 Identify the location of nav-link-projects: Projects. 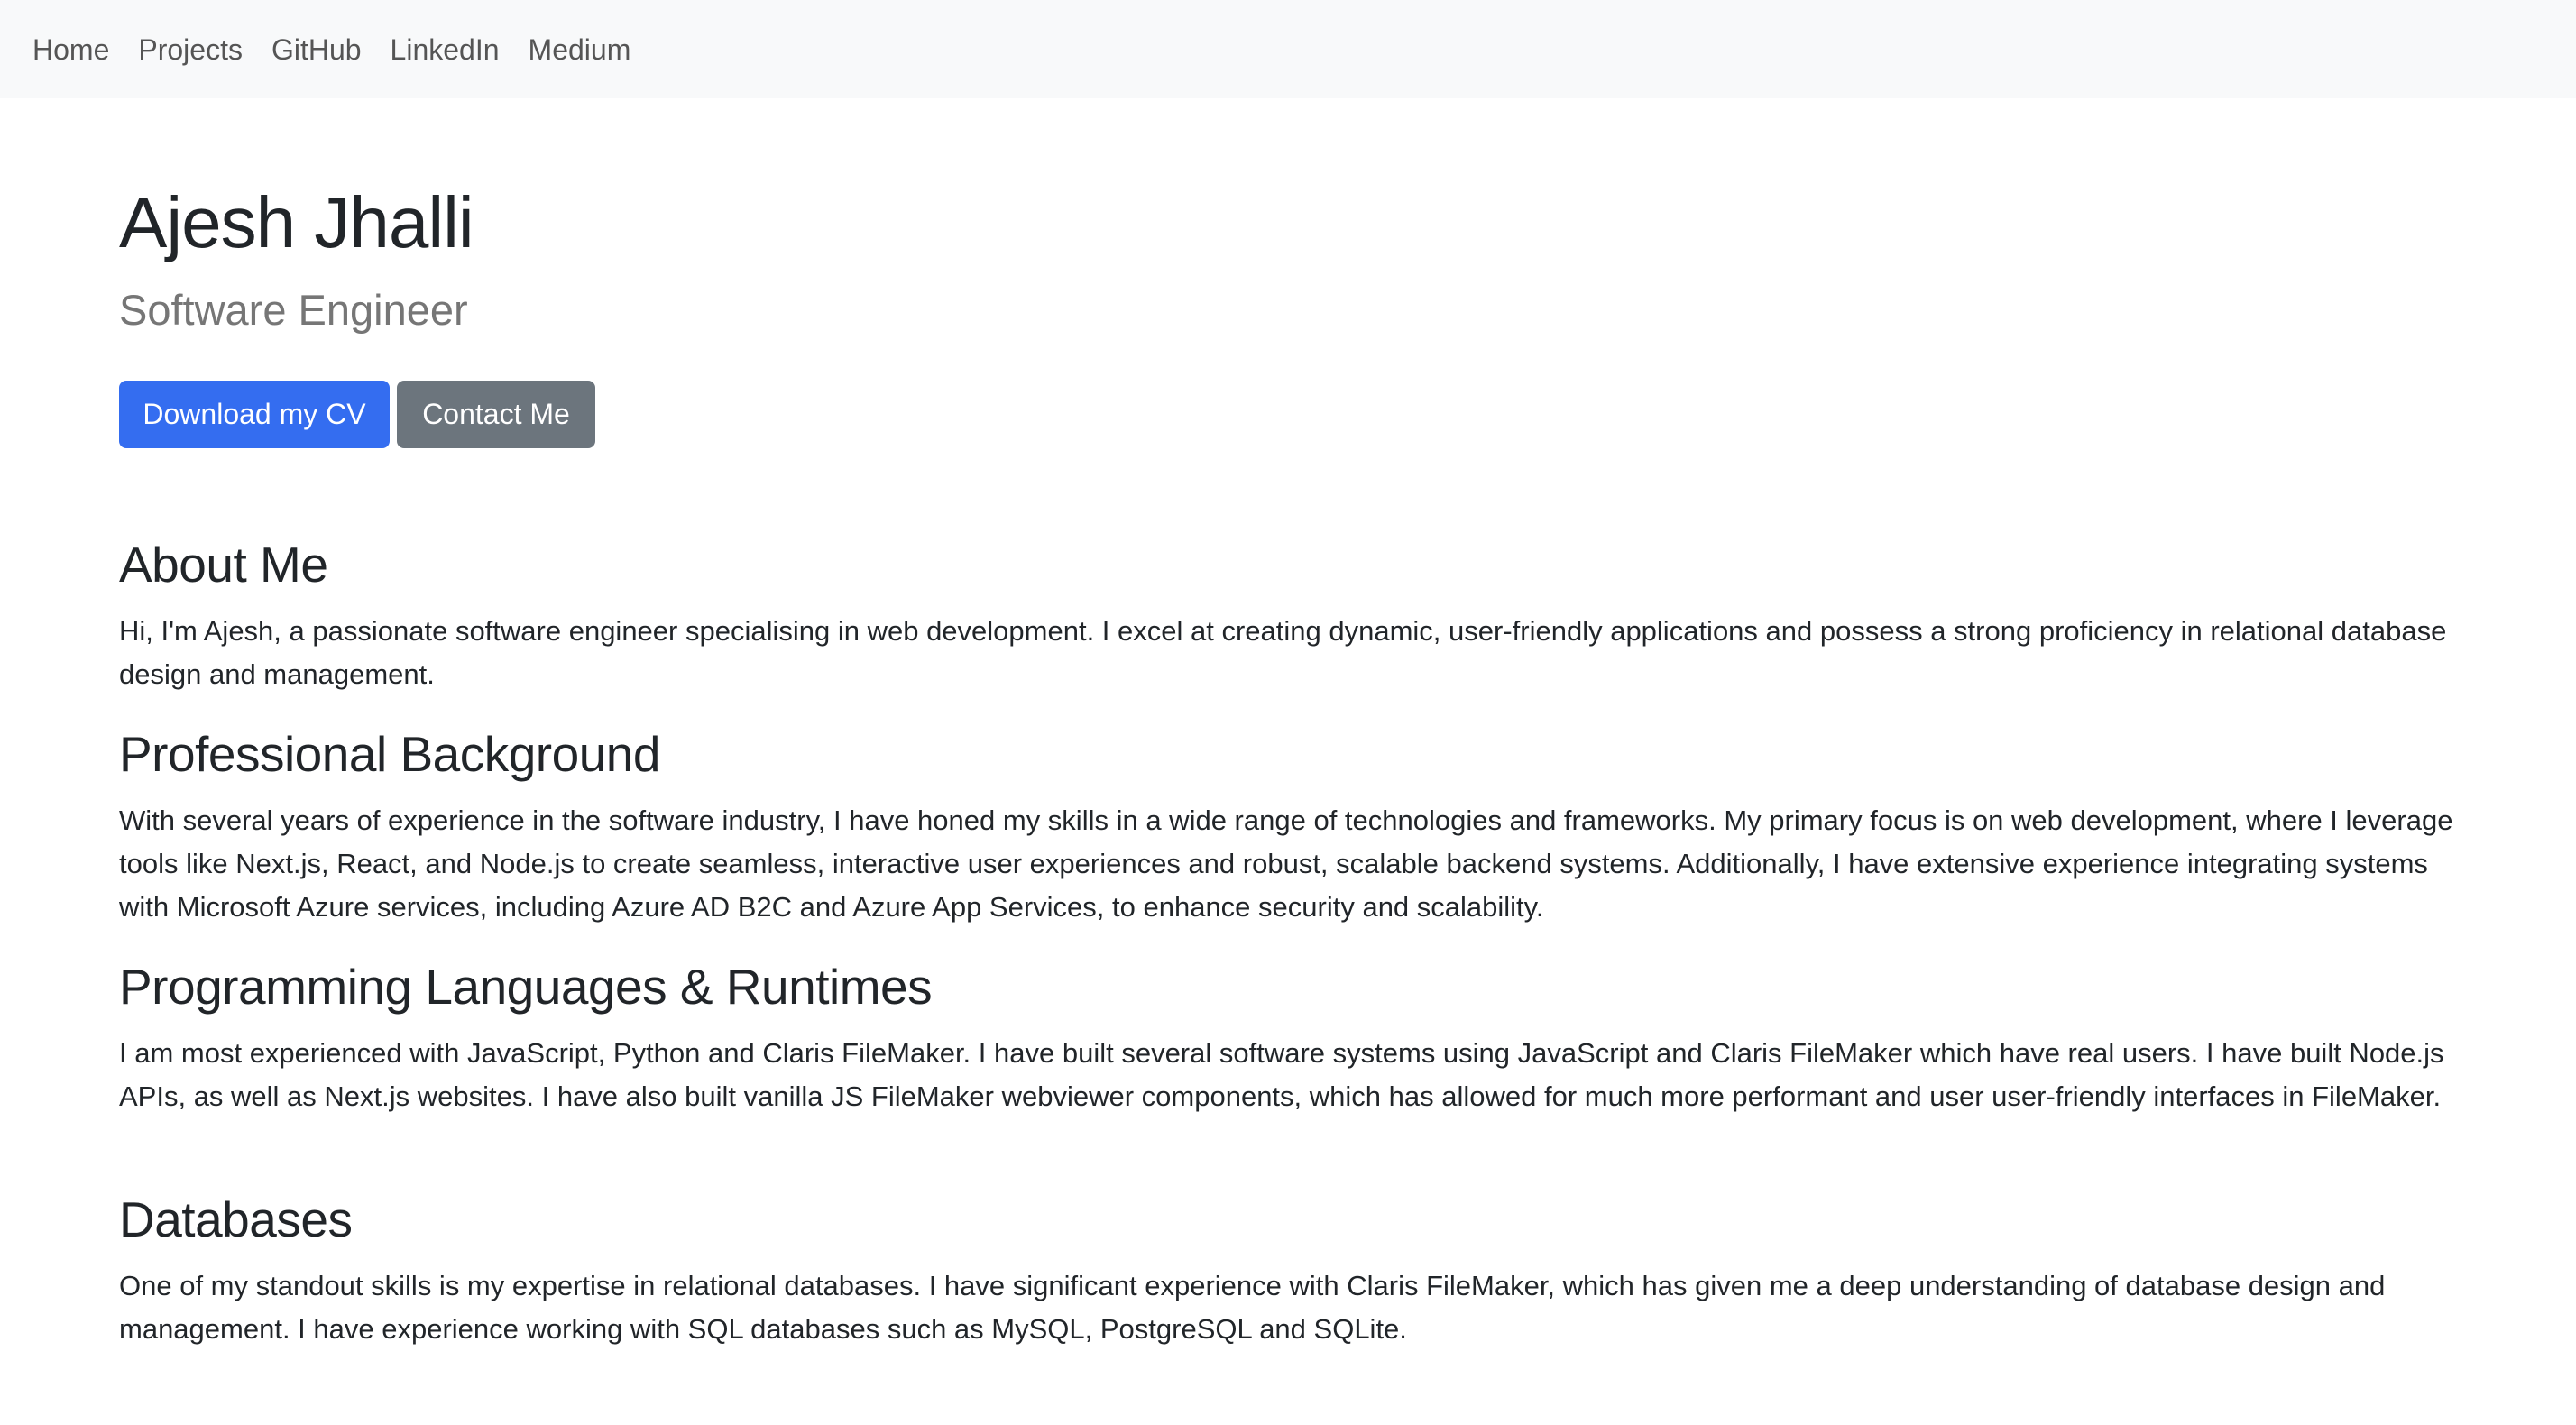
(190, 49).